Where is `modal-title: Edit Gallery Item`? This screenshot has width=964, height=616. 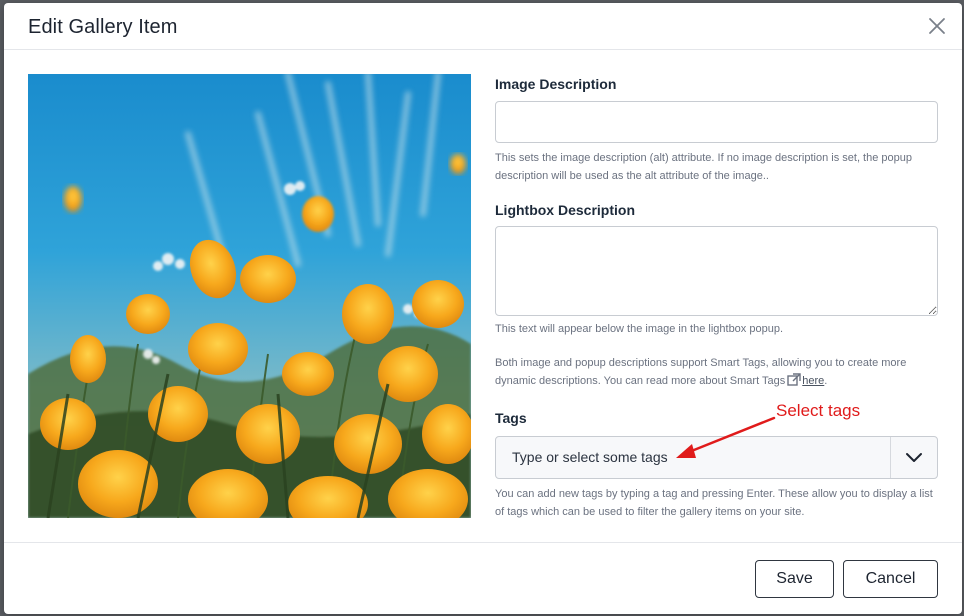
modal-title: Edit Gallery Item is located at coordinates (103, 27).